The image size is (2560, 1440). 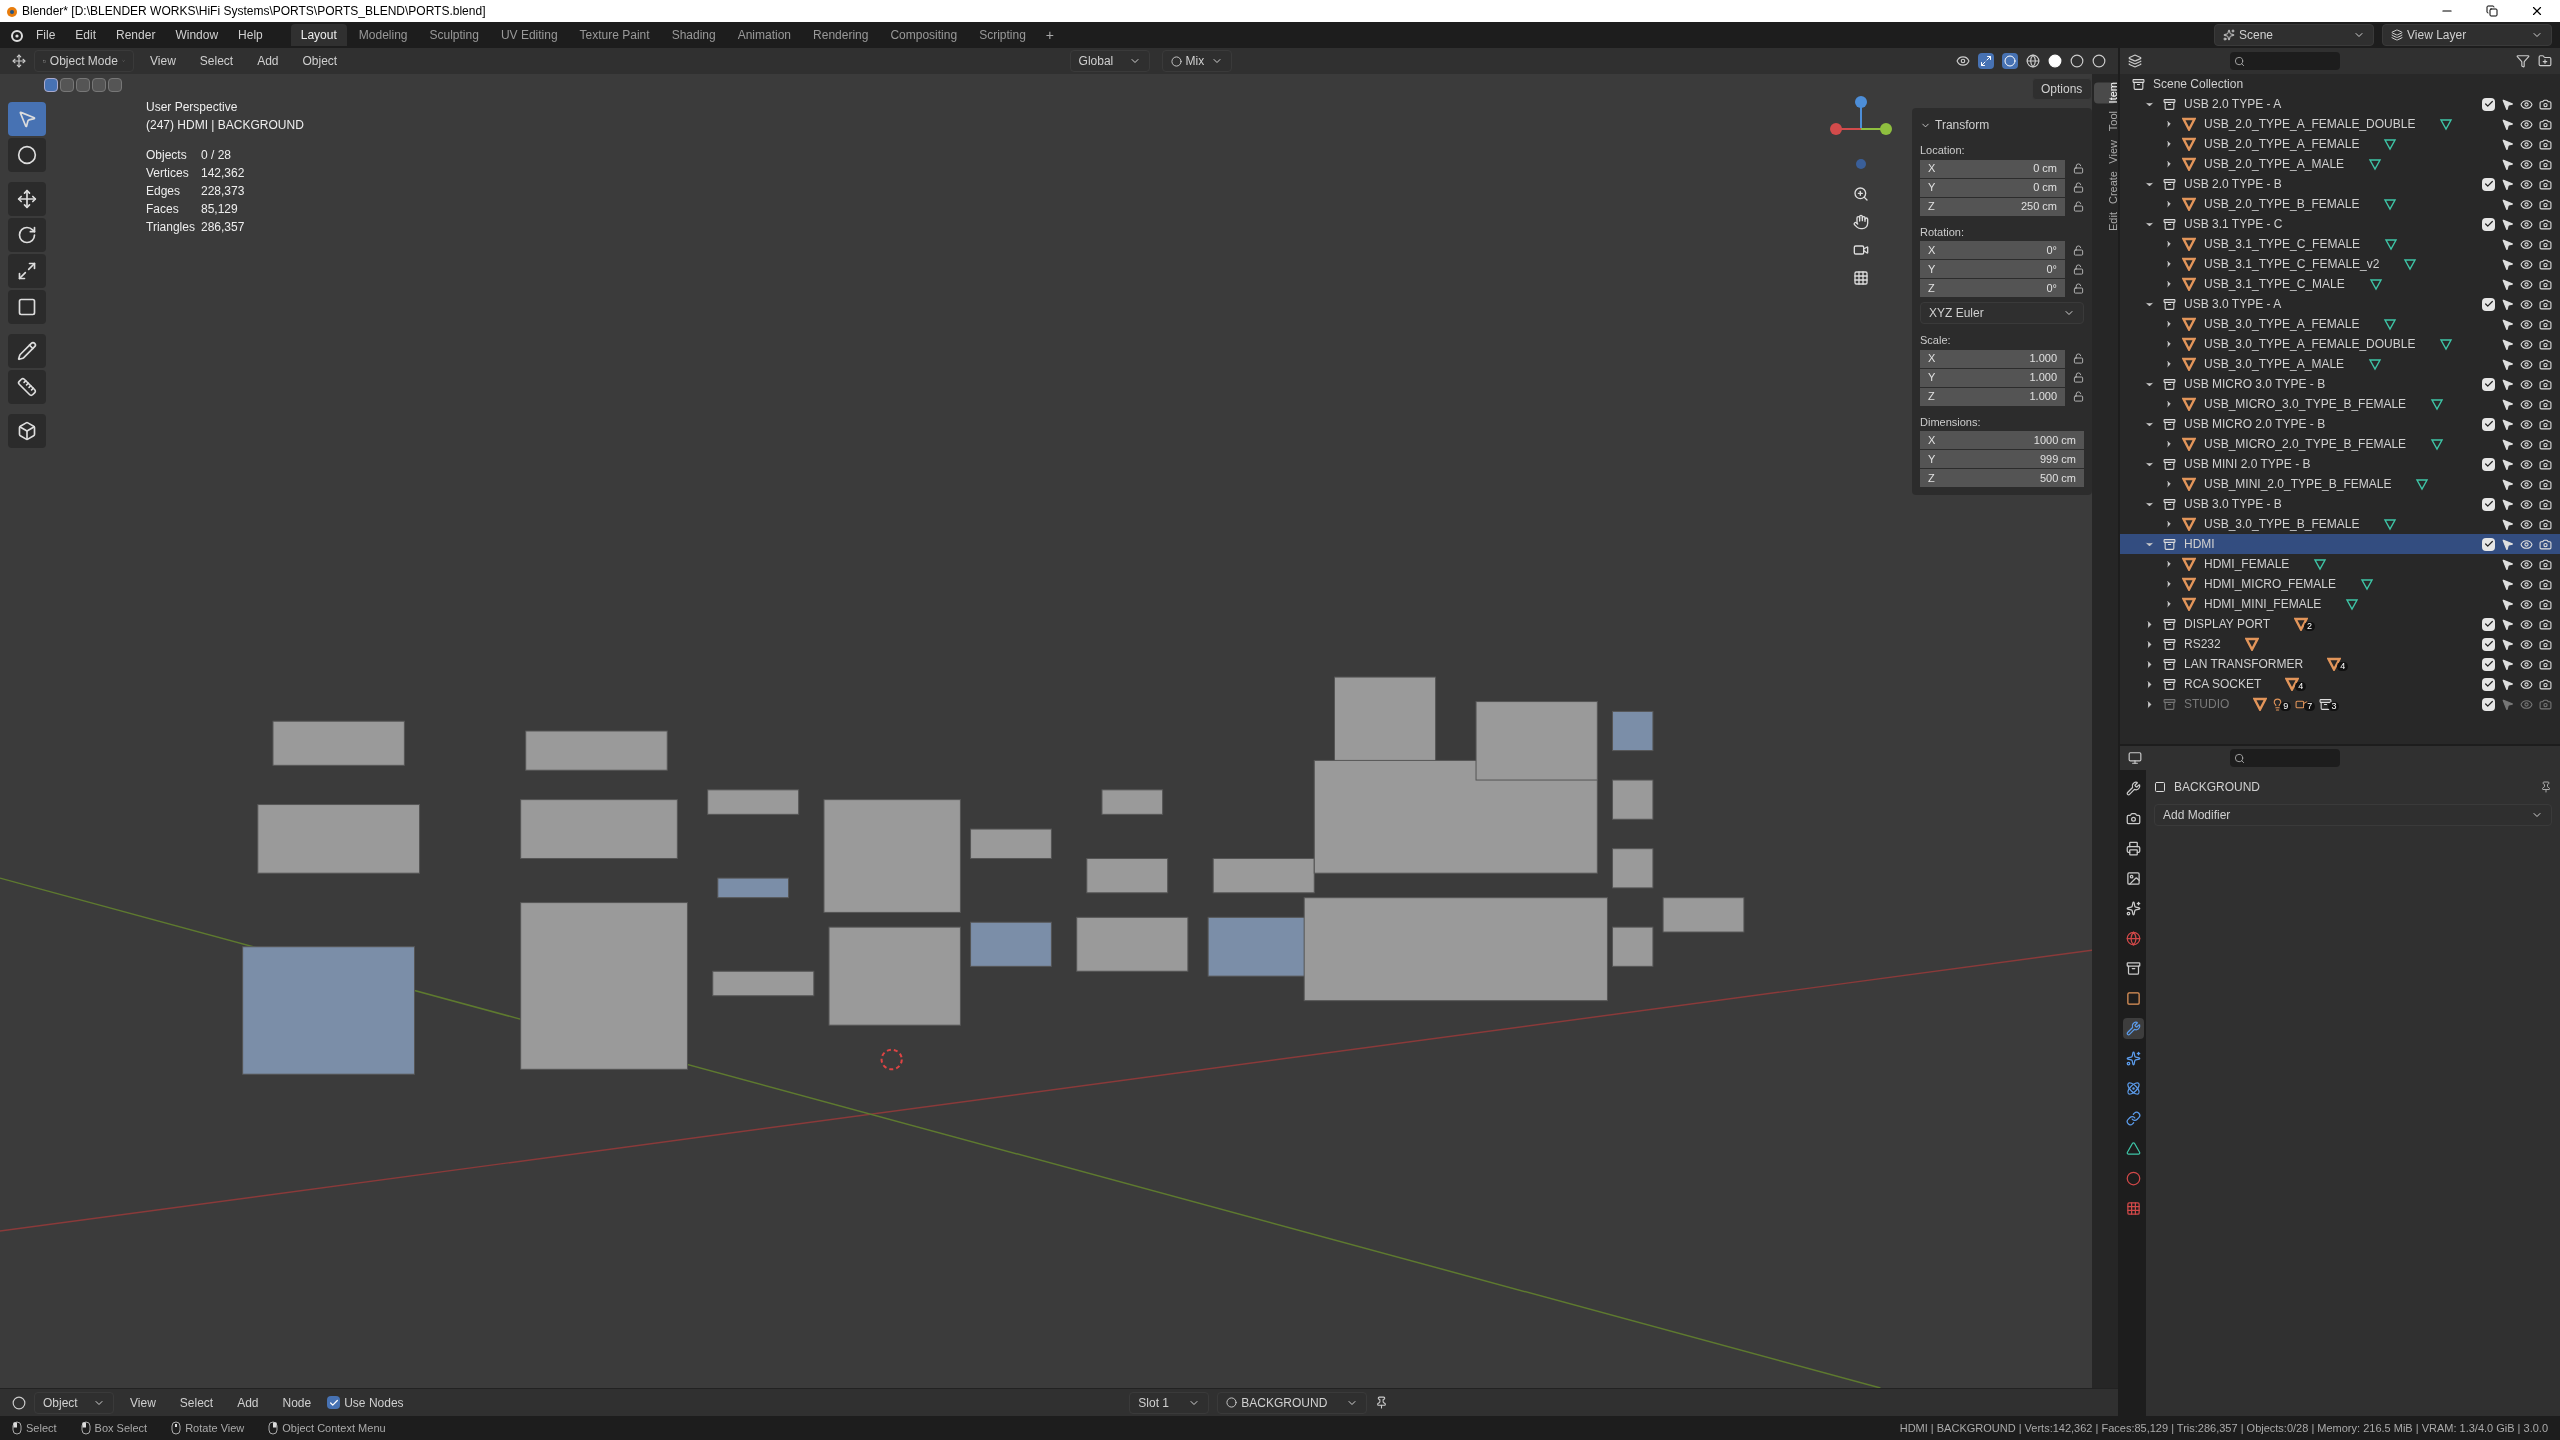 I want to click on header-menu: Select, so click(x=216, y=61).